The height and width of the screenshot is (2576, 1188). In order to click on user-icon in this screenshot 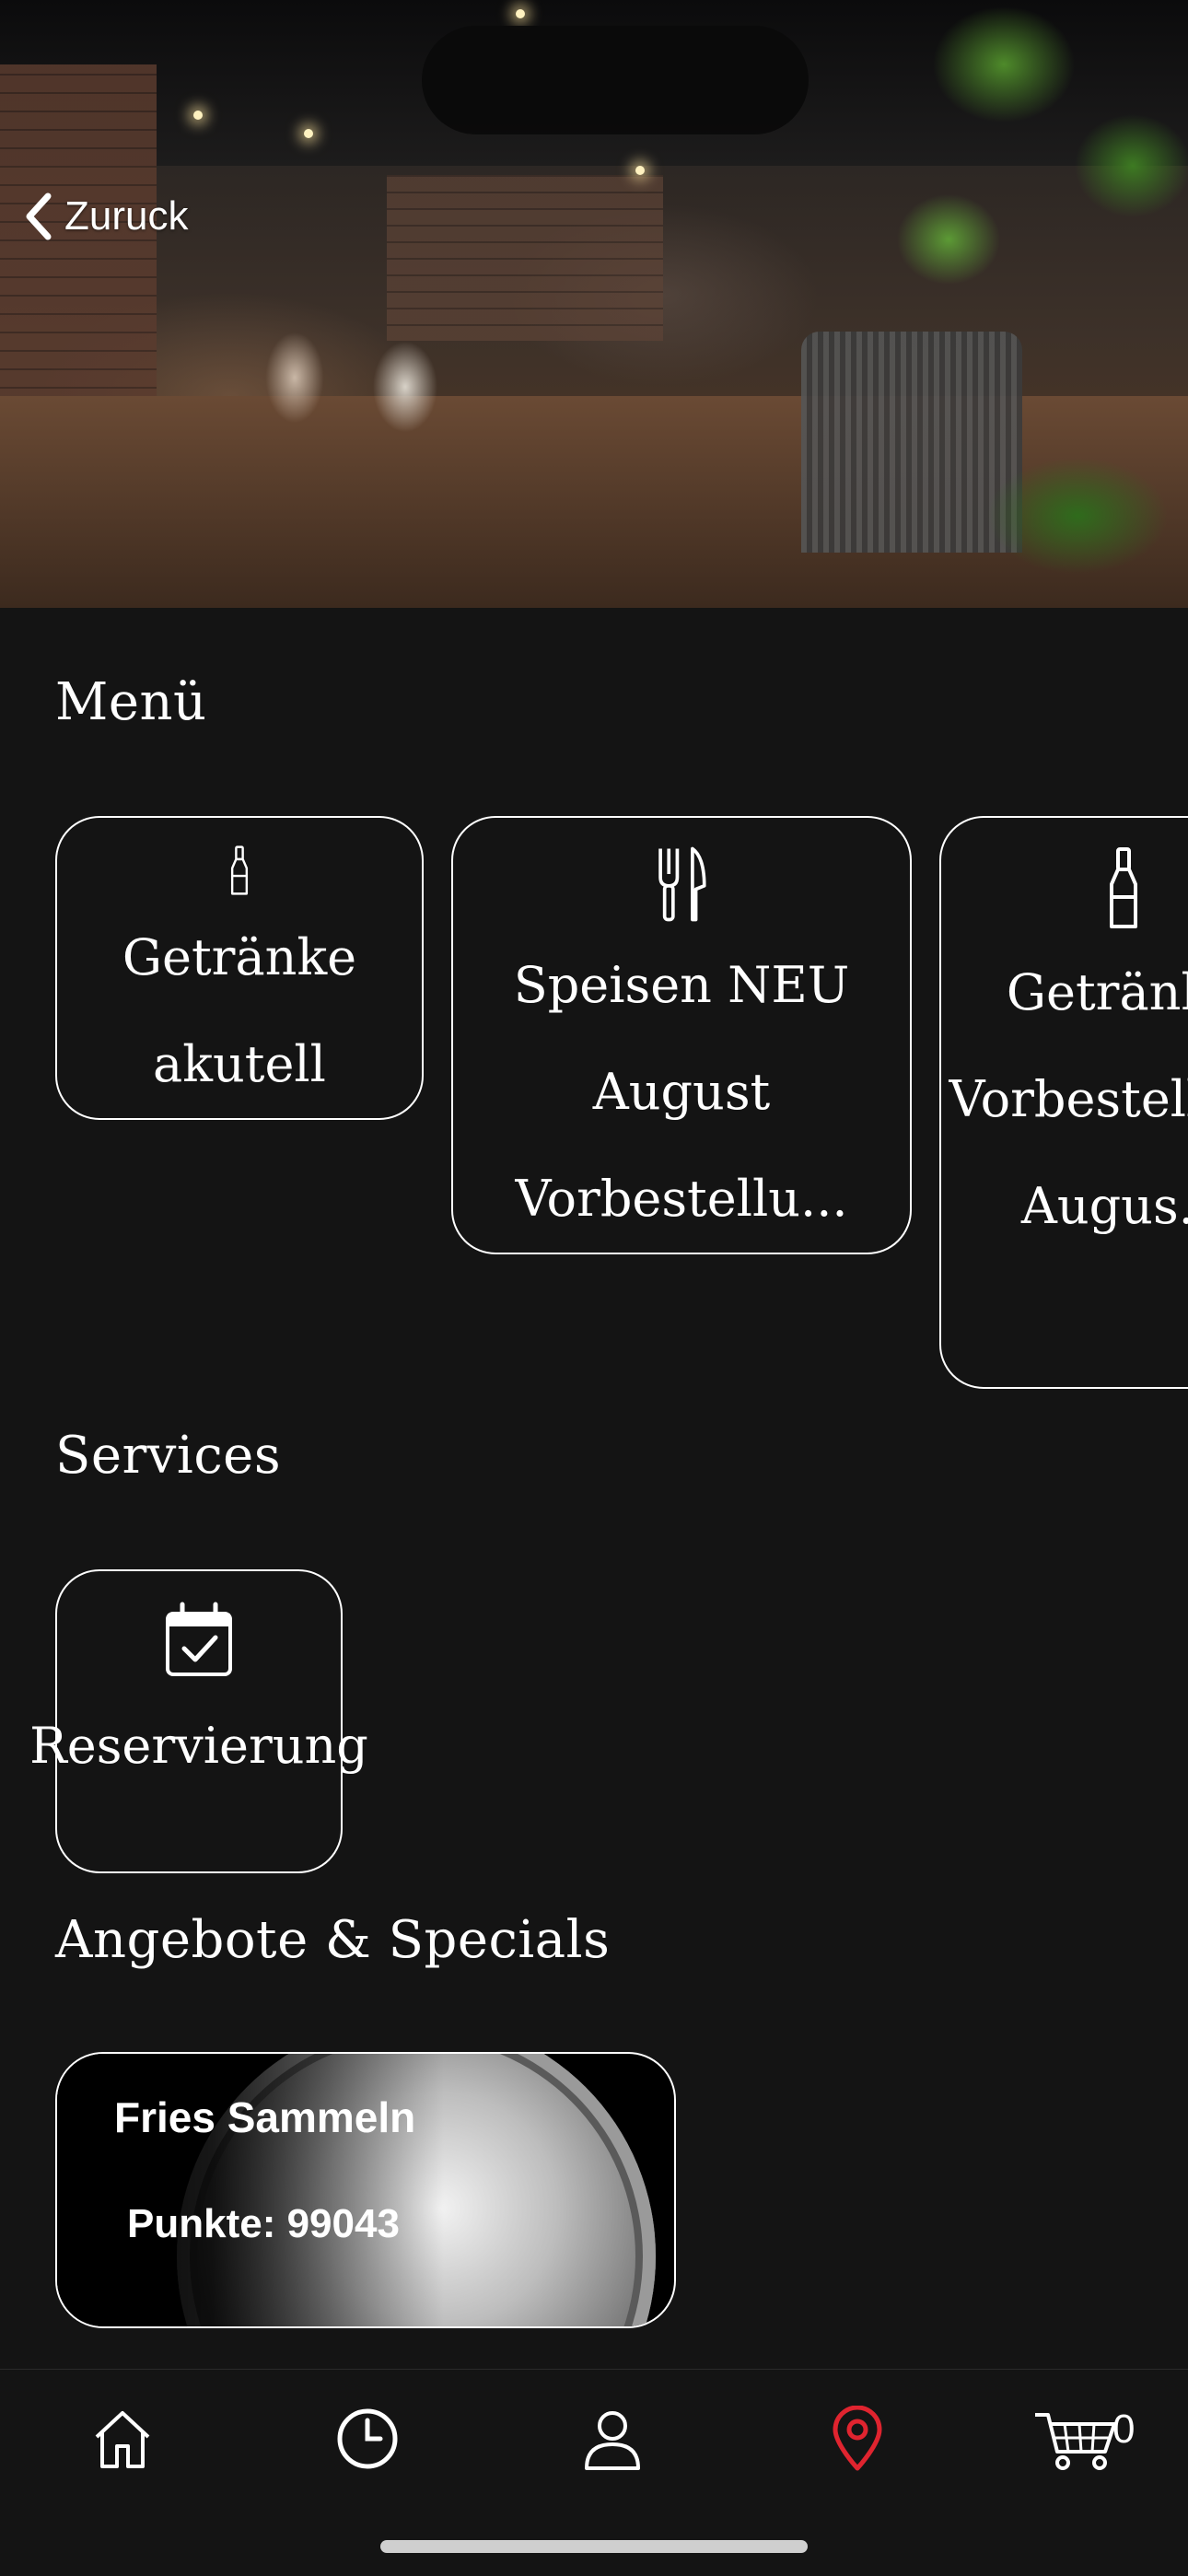, I will do `click(612, 2440)`.